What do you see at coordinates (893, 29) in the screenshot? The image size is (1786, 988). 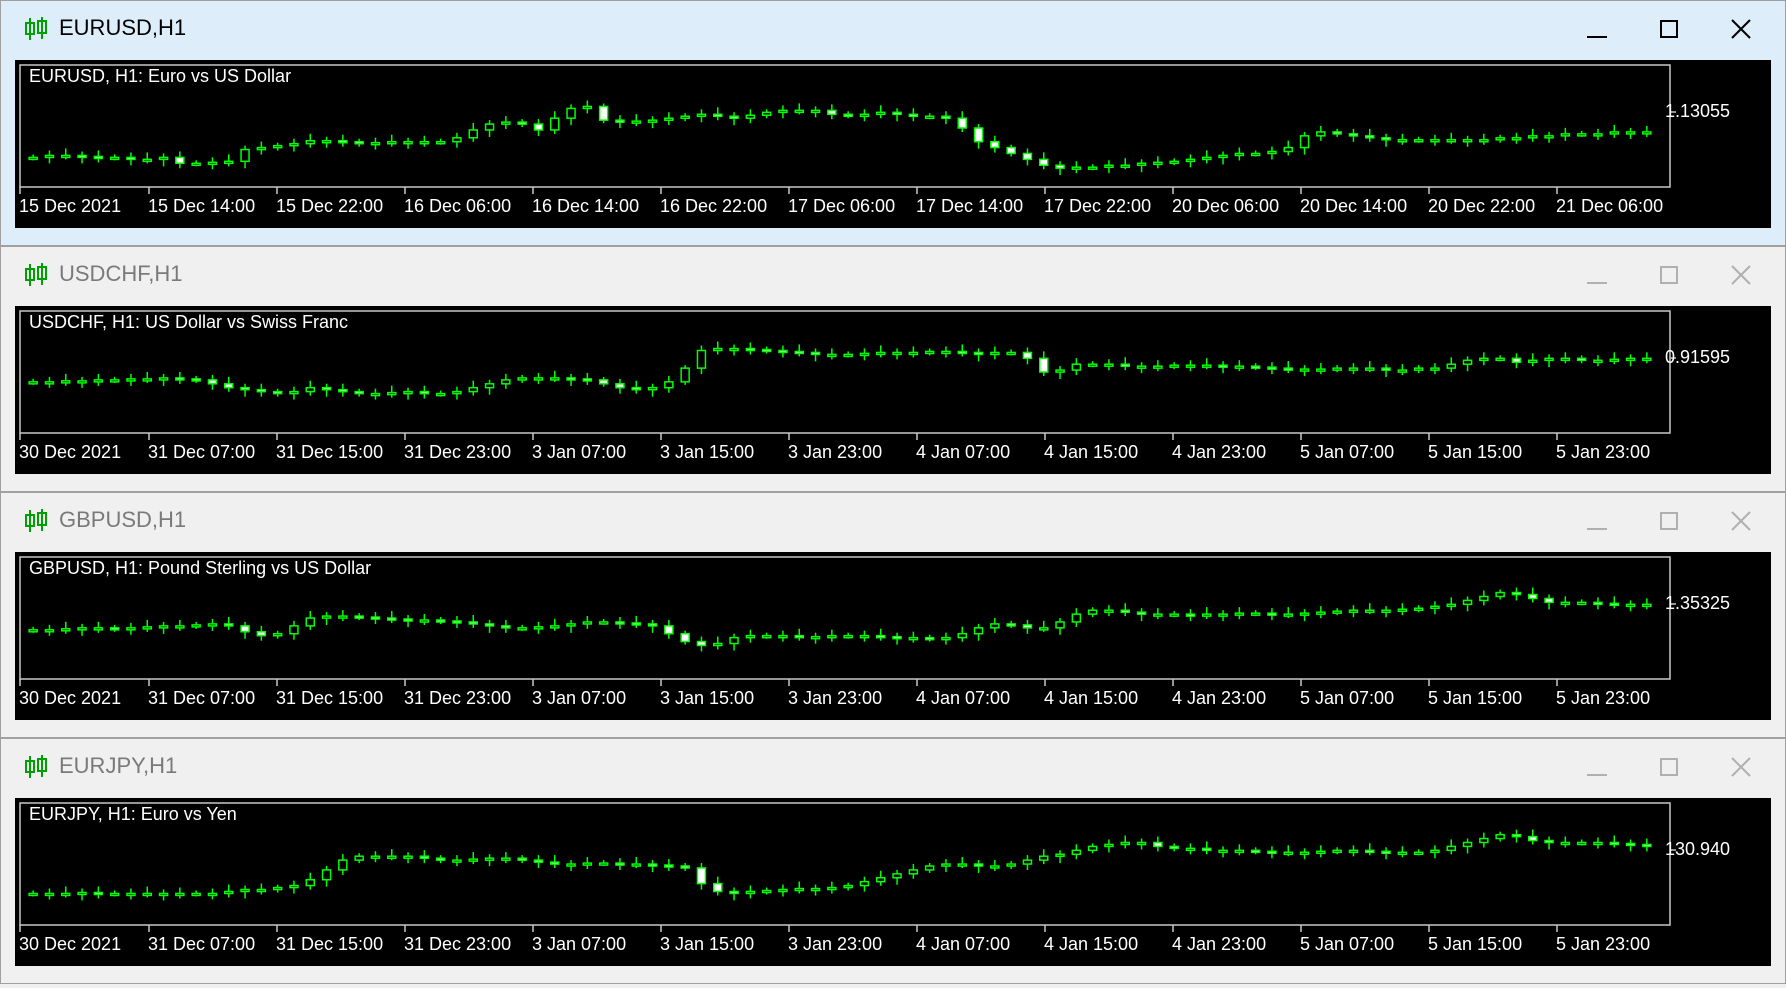 I see `window-titlebar: EURUSD,H1` at bounding box center [893, 29].